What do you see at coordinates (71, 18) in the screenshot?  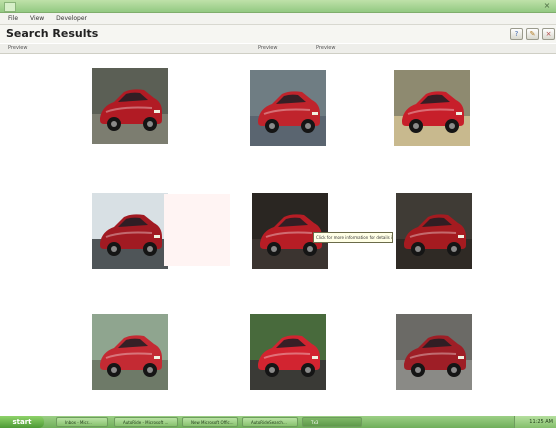 I see `menu-developer: Developer` at bounding box center [71, 18].